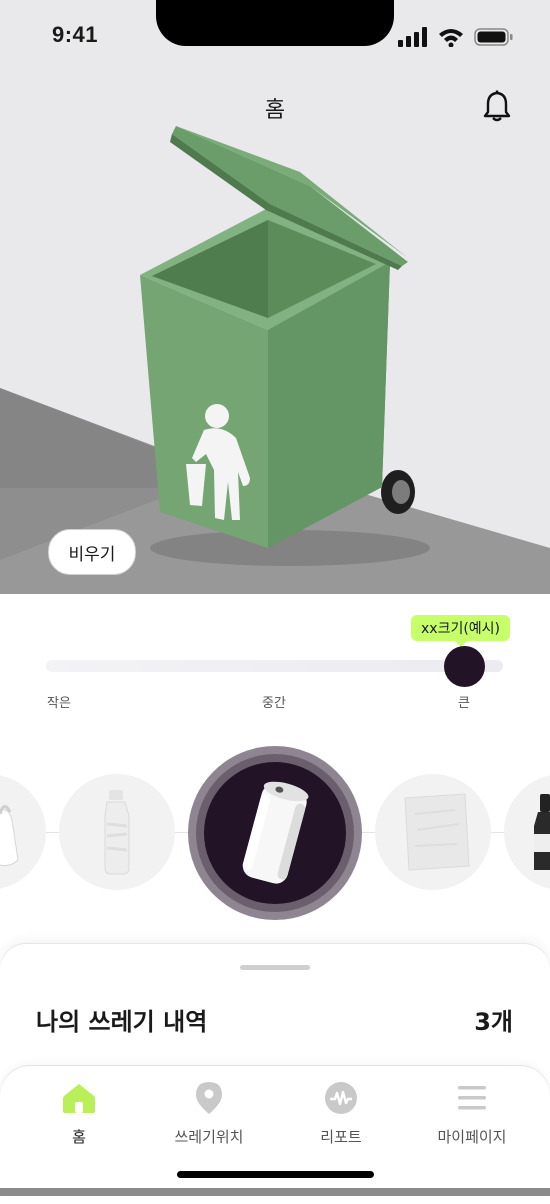 The height and width of the screenshot is (1204, 550). Describe the element at coordinates (274, 703) in the screenshot. I see `size-label-medium: 중간` at that location.